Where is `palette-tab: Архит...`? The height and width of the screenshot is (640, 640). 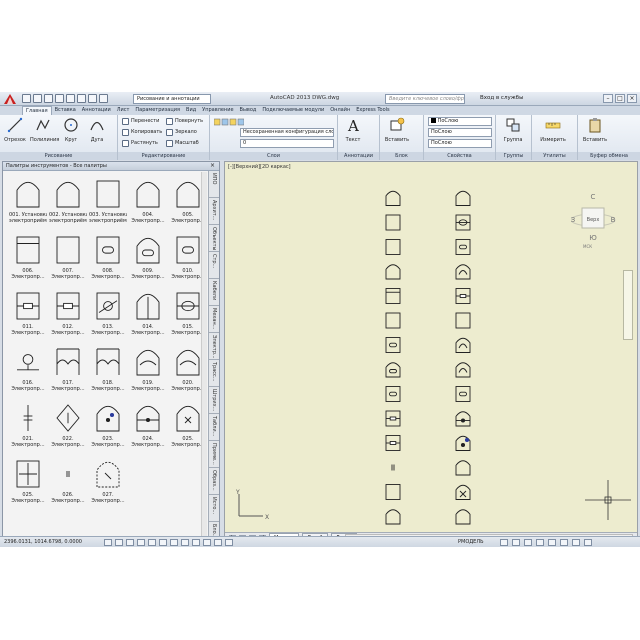
palette-tab: Архит... is located at coordinates (214, 211).